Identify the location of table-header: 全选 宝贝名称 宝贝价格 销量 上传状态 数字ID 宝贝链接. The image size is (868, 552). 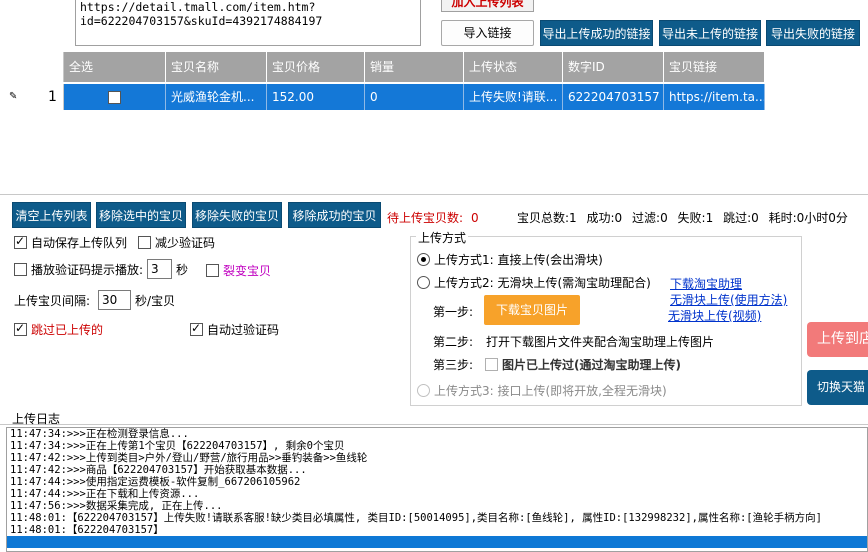
(385, 67).